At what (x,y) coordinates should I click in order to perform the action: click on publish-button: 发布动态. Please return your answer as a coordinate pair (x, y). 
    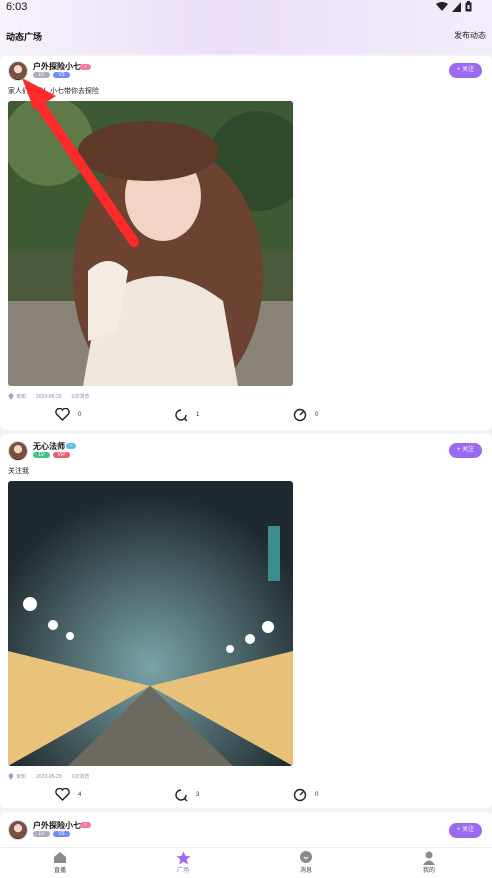
    Looking at the image, I should click on (470, 35).